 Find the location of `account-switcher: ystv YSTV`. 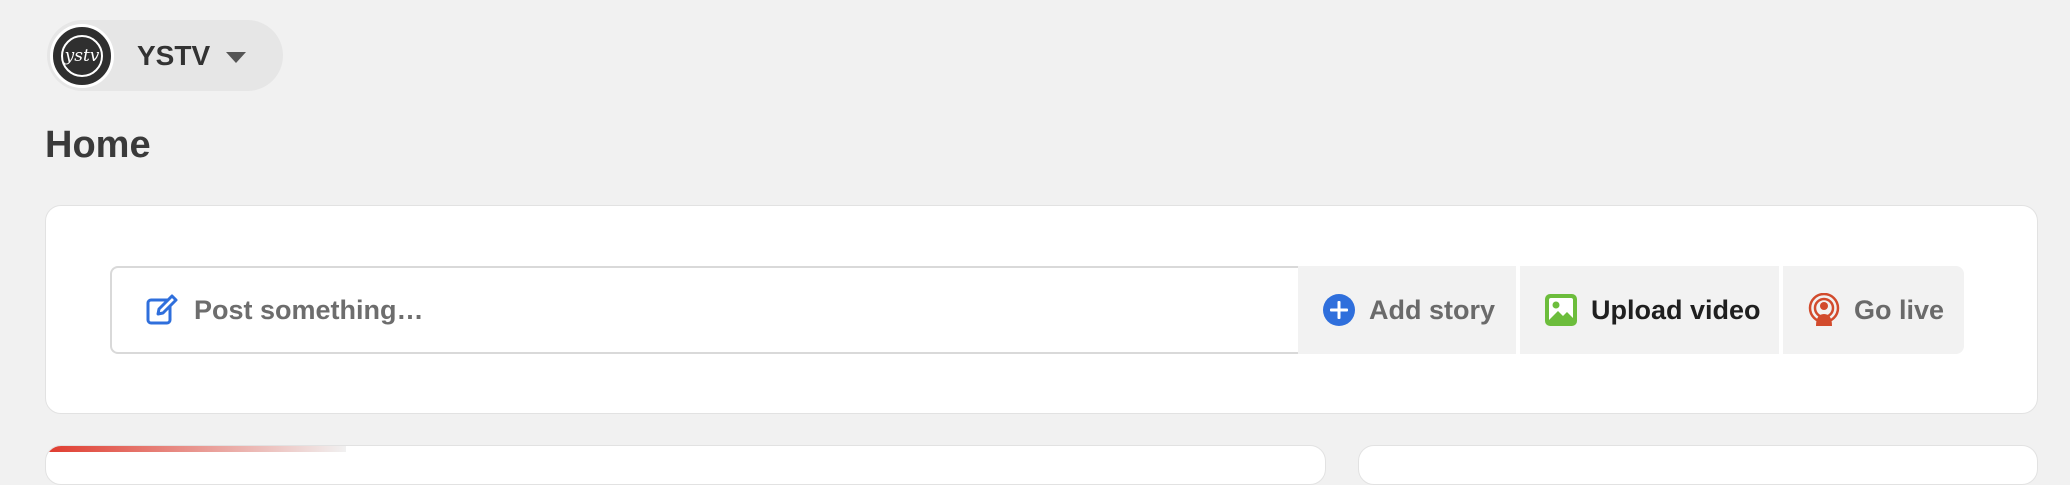

account-switcher: ystv YSTV is located at coordinates (165, 55).